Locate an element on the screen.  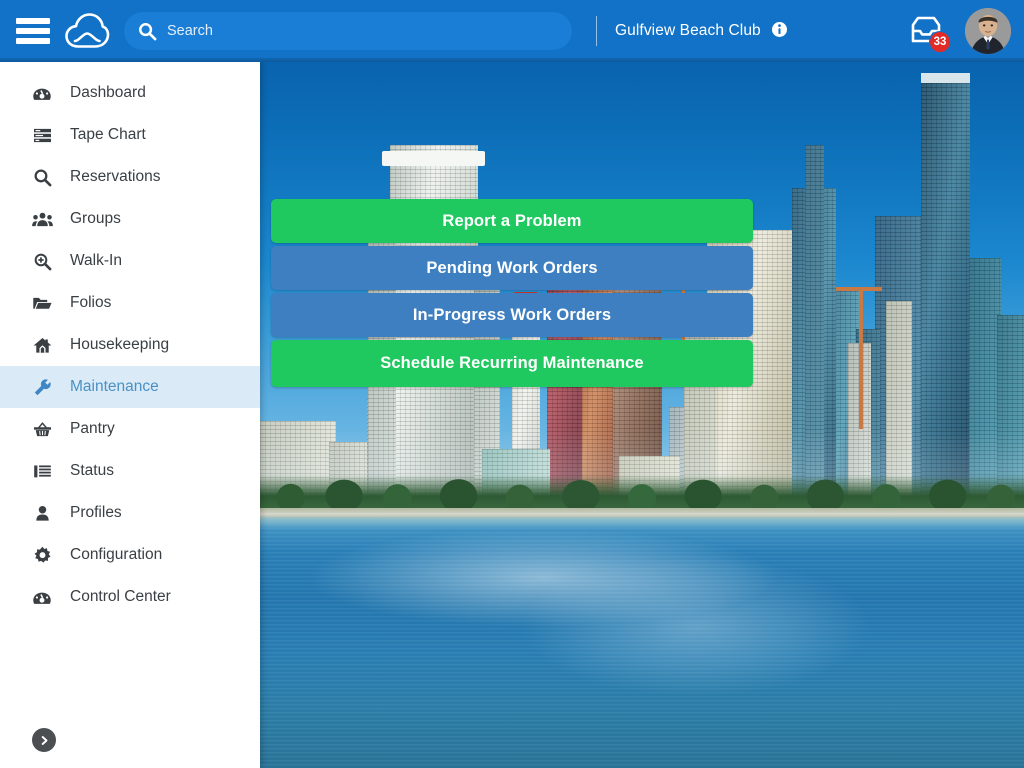
sidebar-item-label: Status is located at coordinates (92, 471).